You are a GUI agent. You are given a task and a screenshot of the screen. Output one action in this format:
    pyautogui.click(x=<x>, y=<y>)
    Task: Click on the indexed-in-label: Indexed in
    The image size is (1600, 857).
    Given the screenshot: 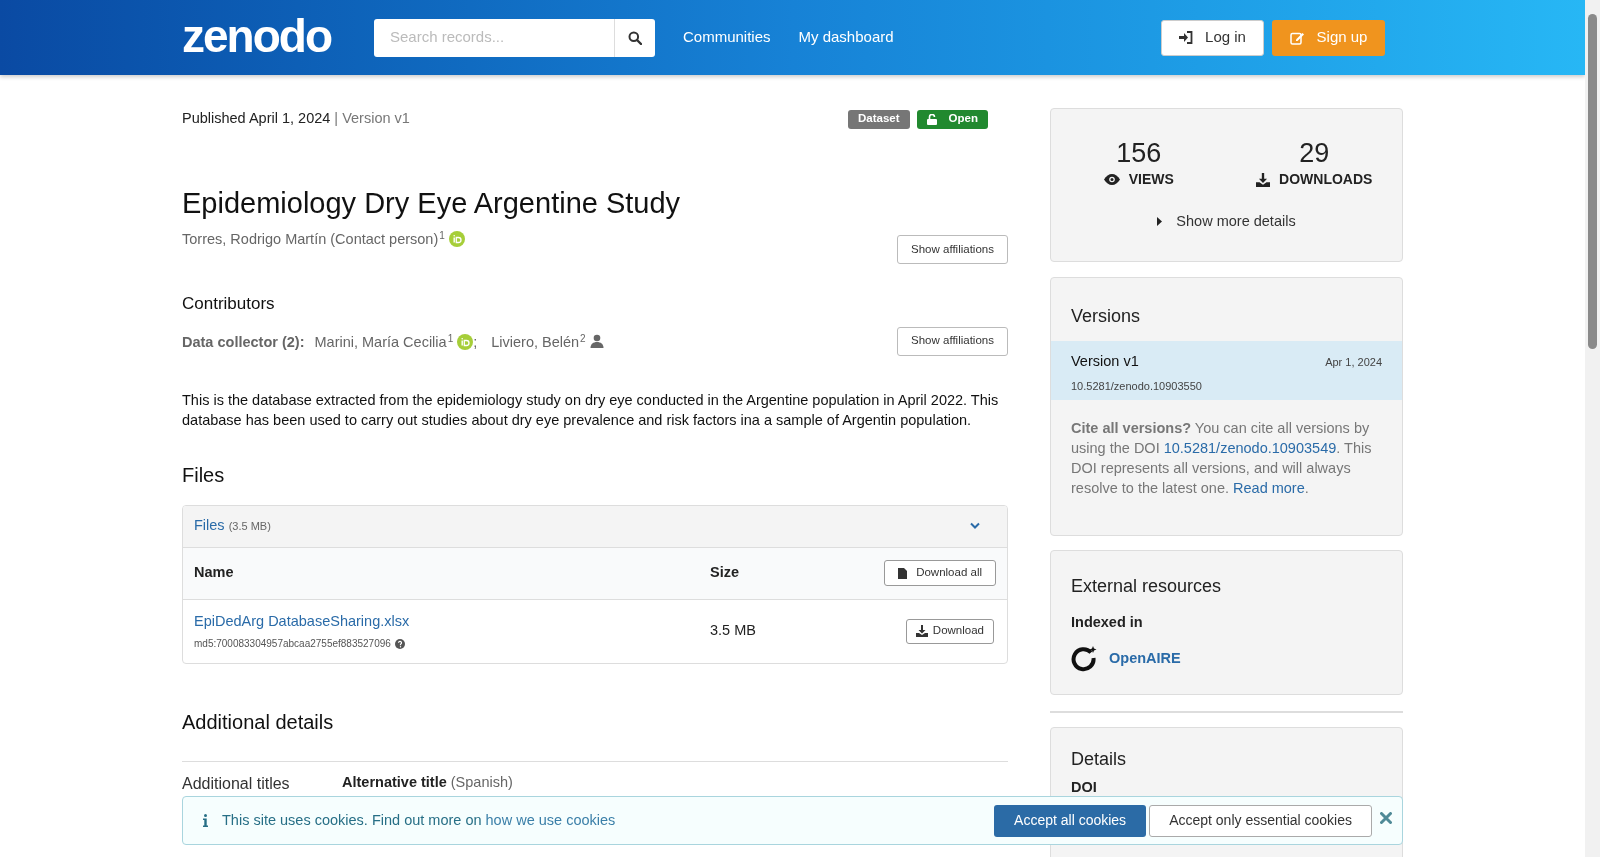 What is the action you would take?
    pyautogui.click(x=1107, y=622)
    